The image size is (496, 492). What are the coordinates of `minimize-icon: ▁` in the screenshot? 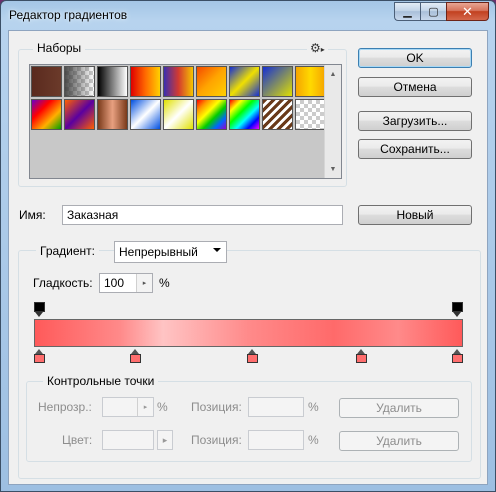 It's located at (407, 12).